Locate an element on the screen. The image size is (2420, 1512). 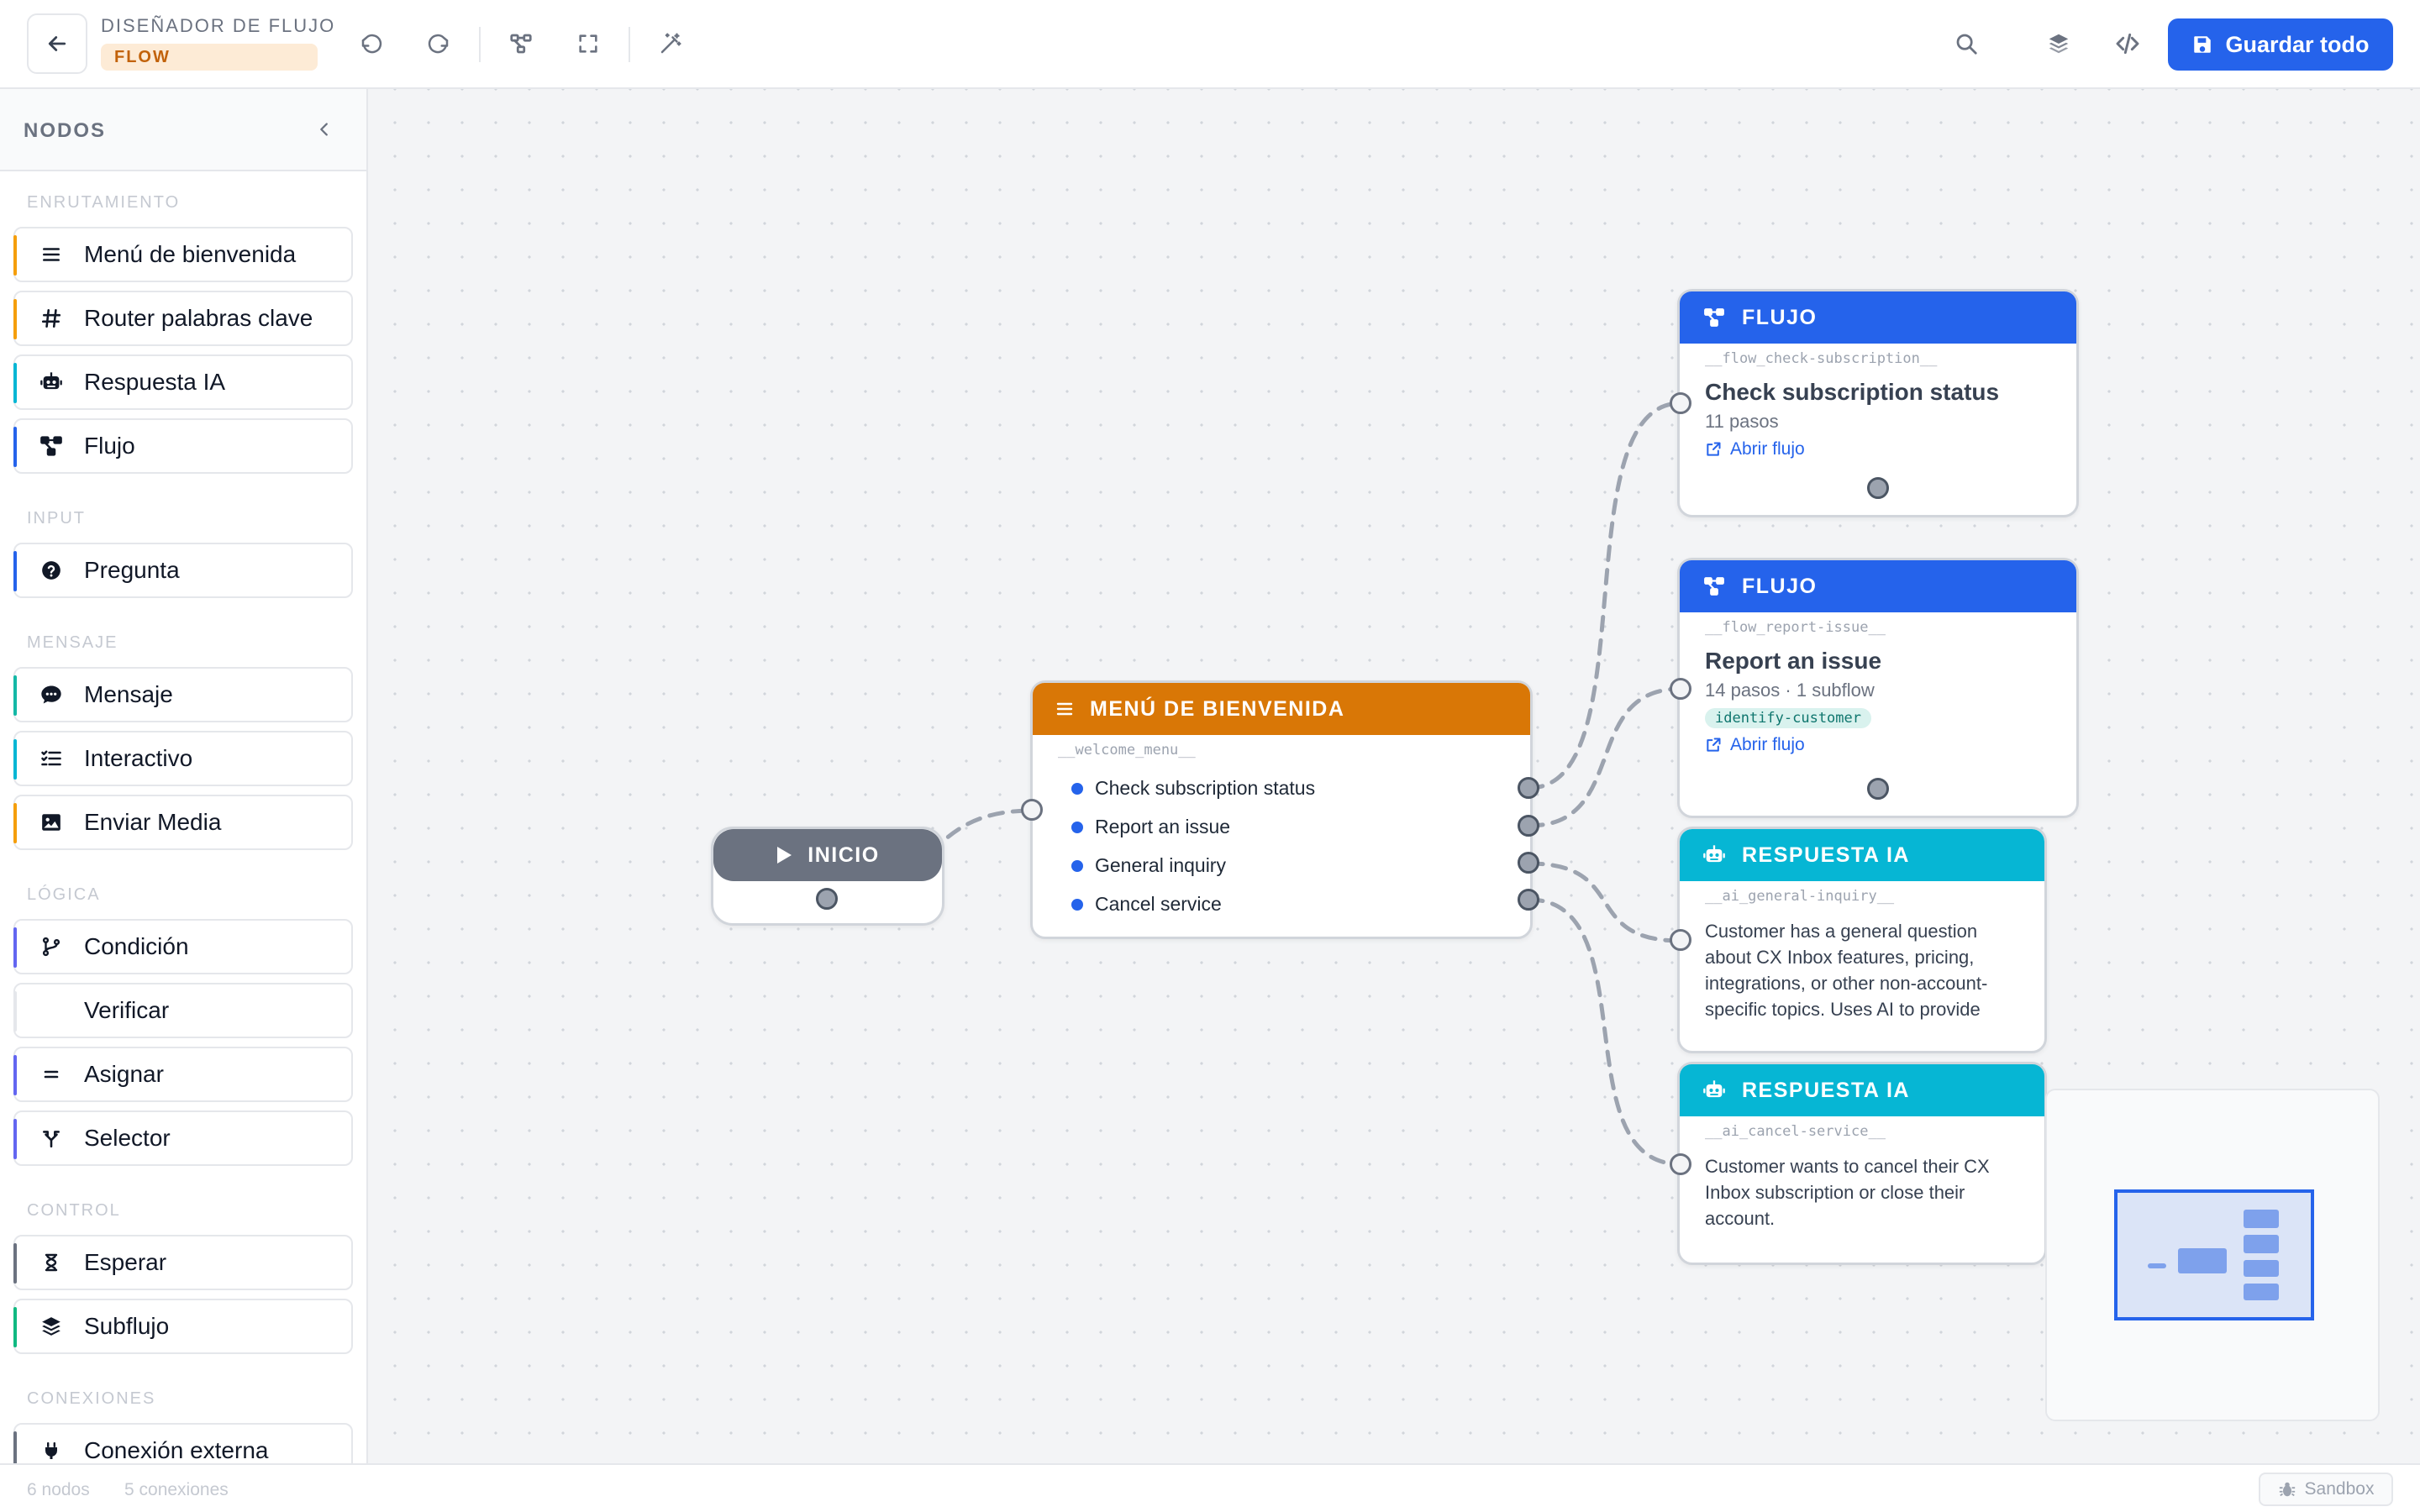
ai-node-header: RESPUESTA IA is located at coordinates (1862, 855).